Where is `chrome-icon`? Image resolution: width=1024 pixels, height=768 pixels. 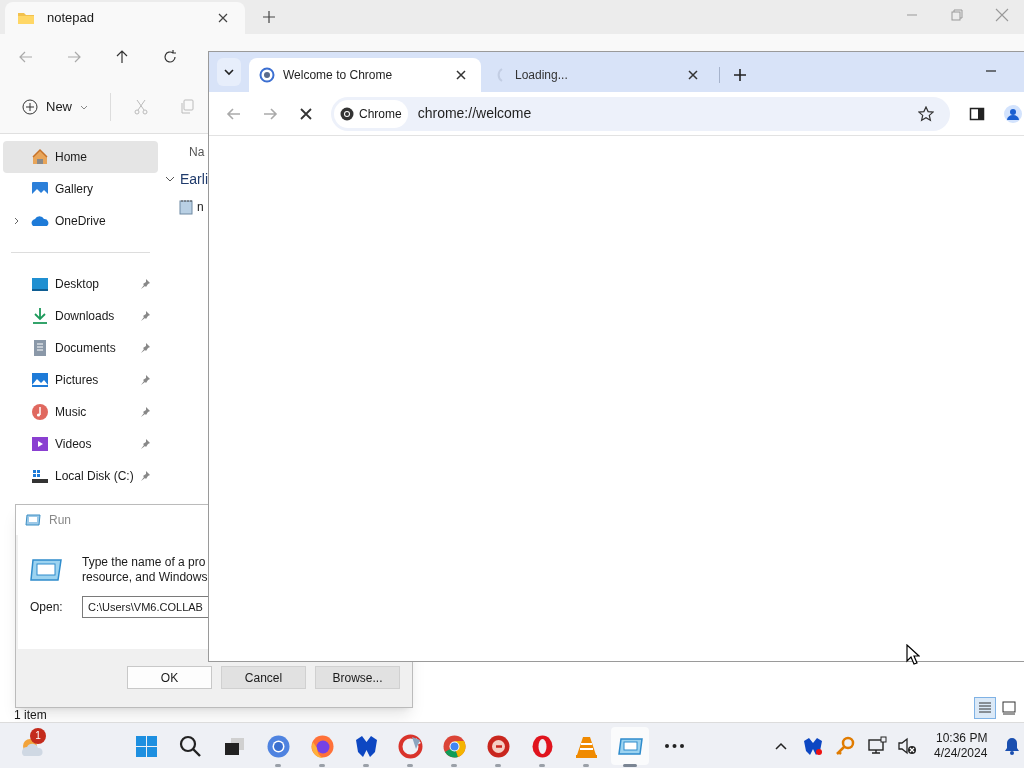 chrome-icon is located at coordinates (454, 746).